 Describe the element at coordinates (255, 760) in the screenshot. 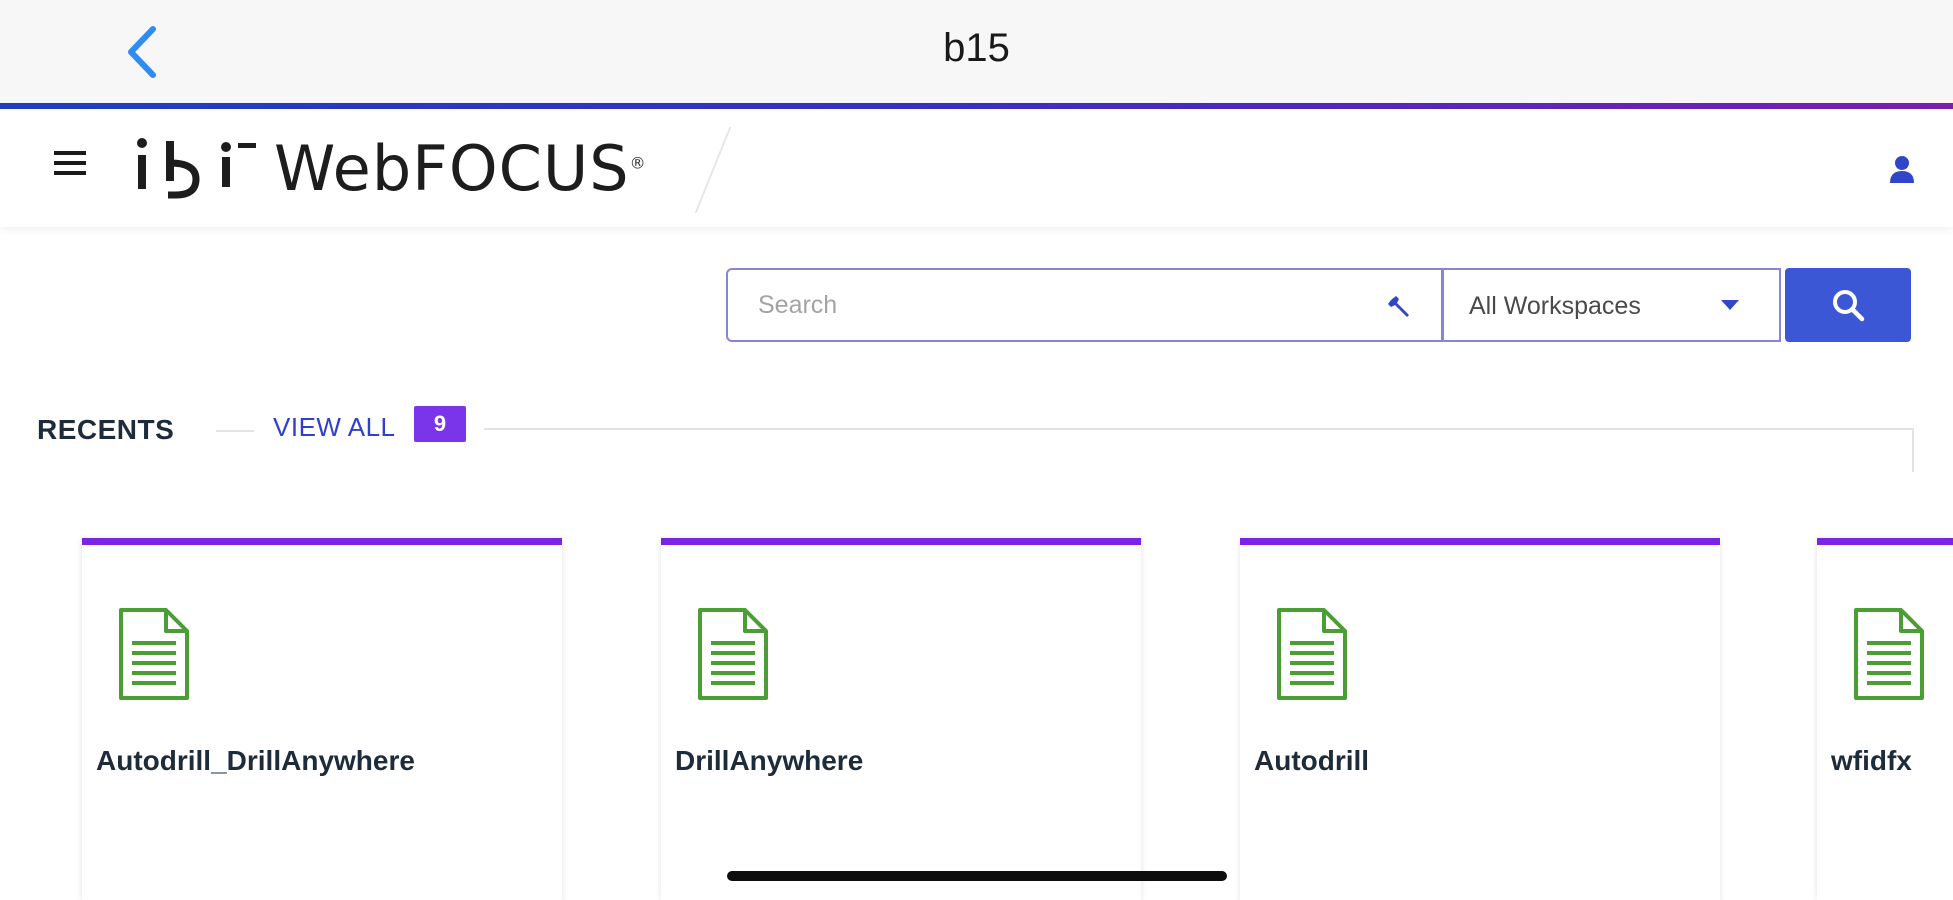

I see `recent-item-name: Autodrill_DrillAnywhere` at that location.